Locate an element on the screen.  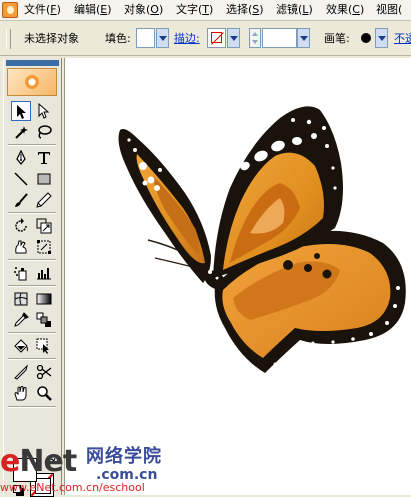
rotate-icon is located at coordinates (21, 225).